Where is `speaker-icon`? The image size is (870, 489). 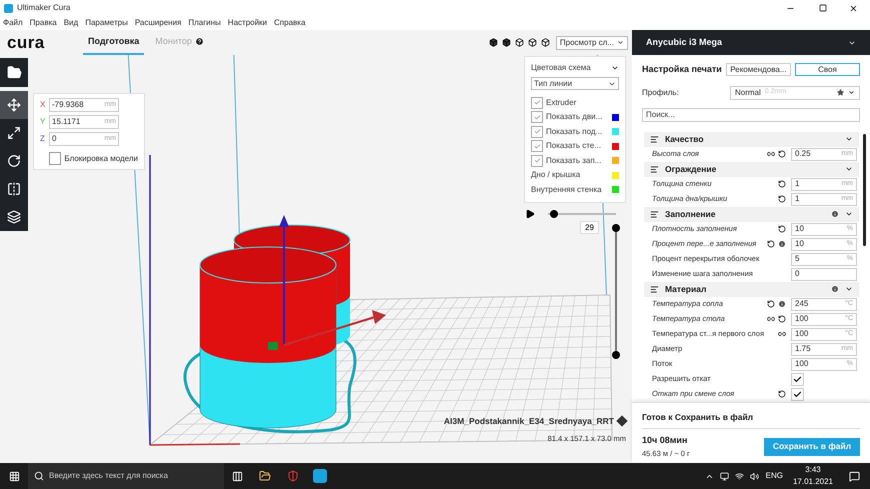 speaker-icon is located at coordinates (754, 476).